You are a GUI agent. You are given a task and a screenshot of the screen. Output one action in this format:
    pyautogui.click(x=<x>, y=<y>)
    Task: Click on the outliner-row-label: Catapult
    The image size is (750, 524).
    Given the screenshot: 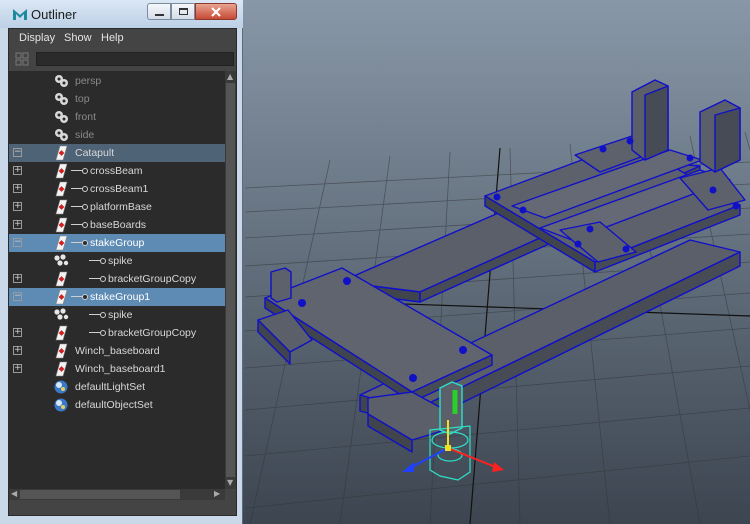 What is the action you would take?
    pyautogui.click(x=95, y=153)
    